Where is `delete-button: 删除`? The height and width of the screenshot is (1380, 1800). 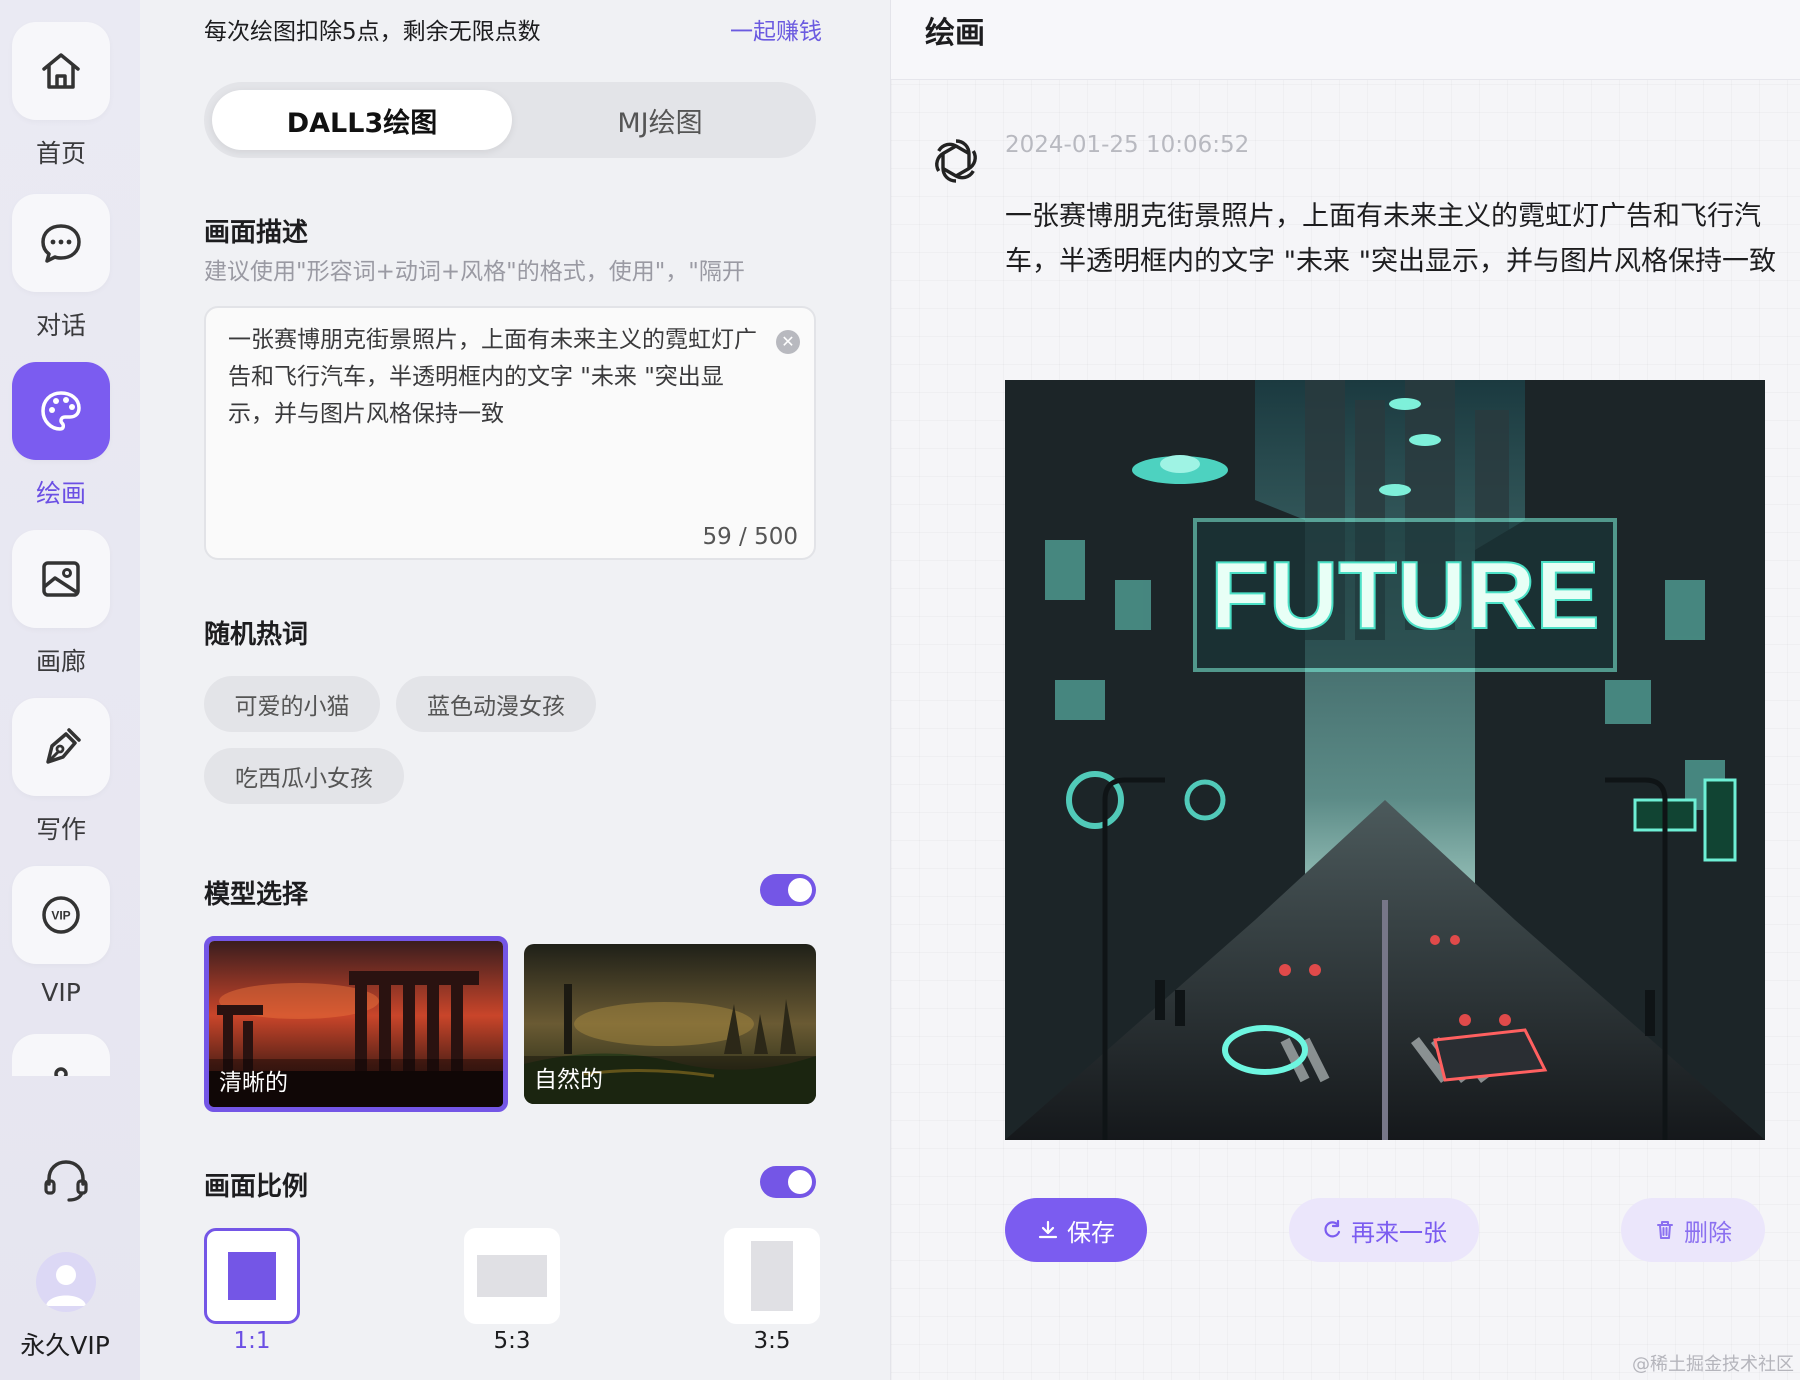 delete-button: 删除 is located at coordinates (1693, 1230).